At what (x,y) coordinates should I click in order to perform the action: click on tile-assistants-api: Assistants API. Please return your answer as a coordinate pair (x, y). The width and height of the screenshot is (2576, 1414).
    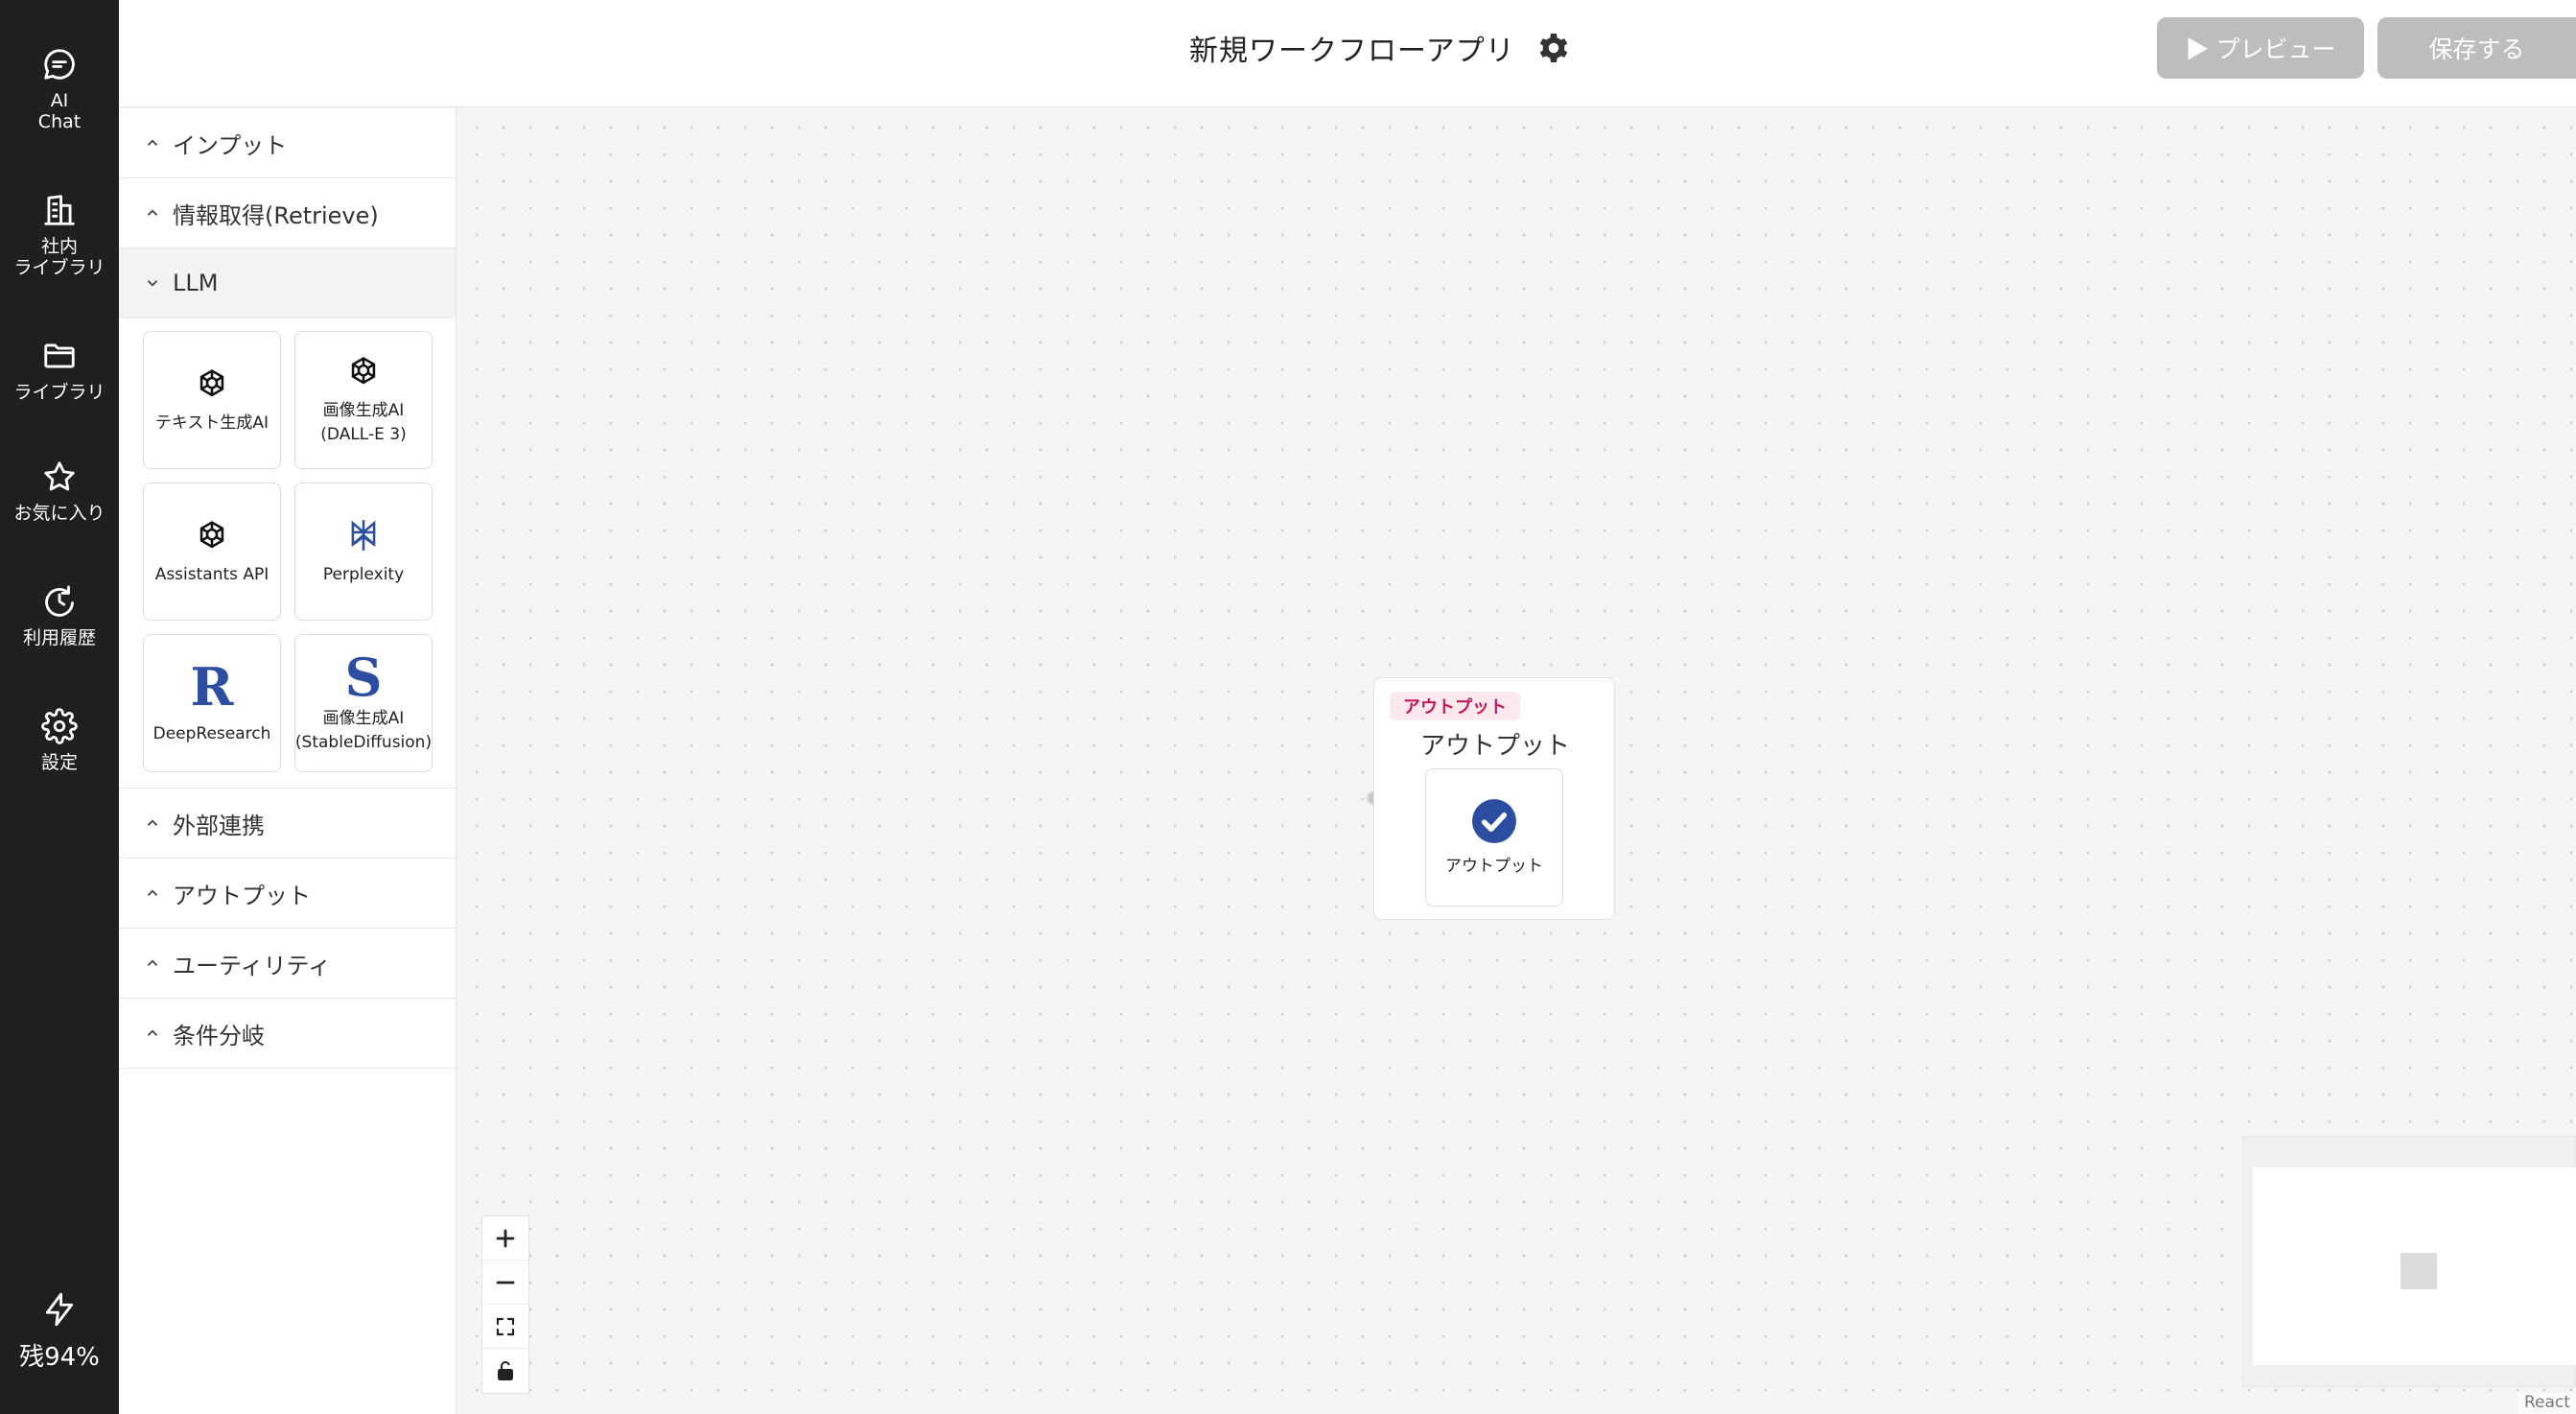
    Looking at the image, I should click on (212, 552).